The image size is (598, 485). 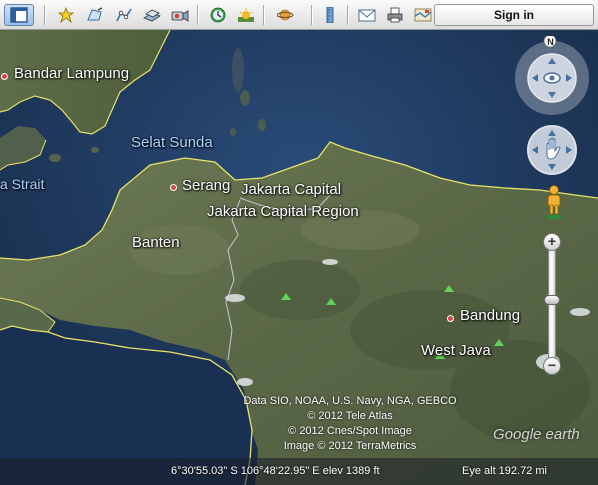 What do you see at coordinates (456, 350) in the screenshot?
I see `label-west-java: West Java` at bounding box center [456, 350].